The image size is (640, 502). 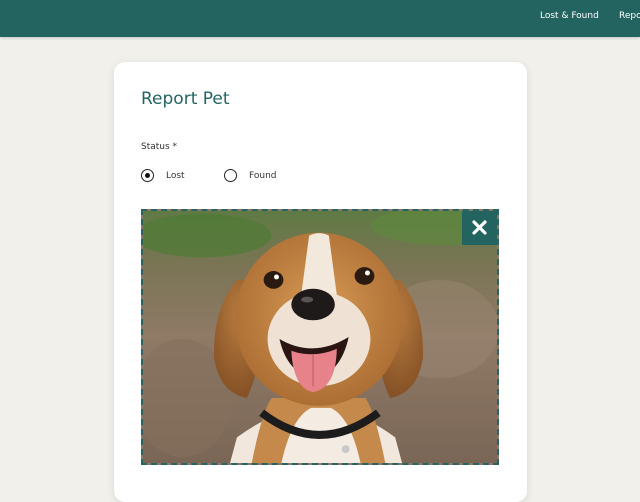 I want to click on top-navigation-bar: Lost & Found Repo, so click(x=320, y=18).